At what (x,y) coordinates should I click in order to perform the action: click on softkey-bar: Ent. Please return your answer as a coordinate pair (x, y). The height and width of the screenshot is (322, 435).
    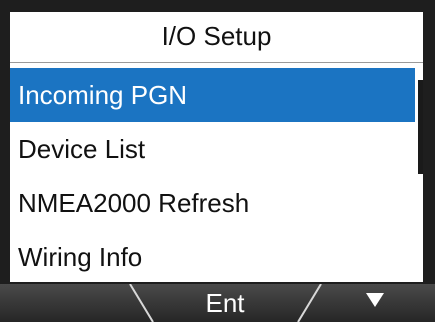
    Looking at the image, I should click on (217, 303).